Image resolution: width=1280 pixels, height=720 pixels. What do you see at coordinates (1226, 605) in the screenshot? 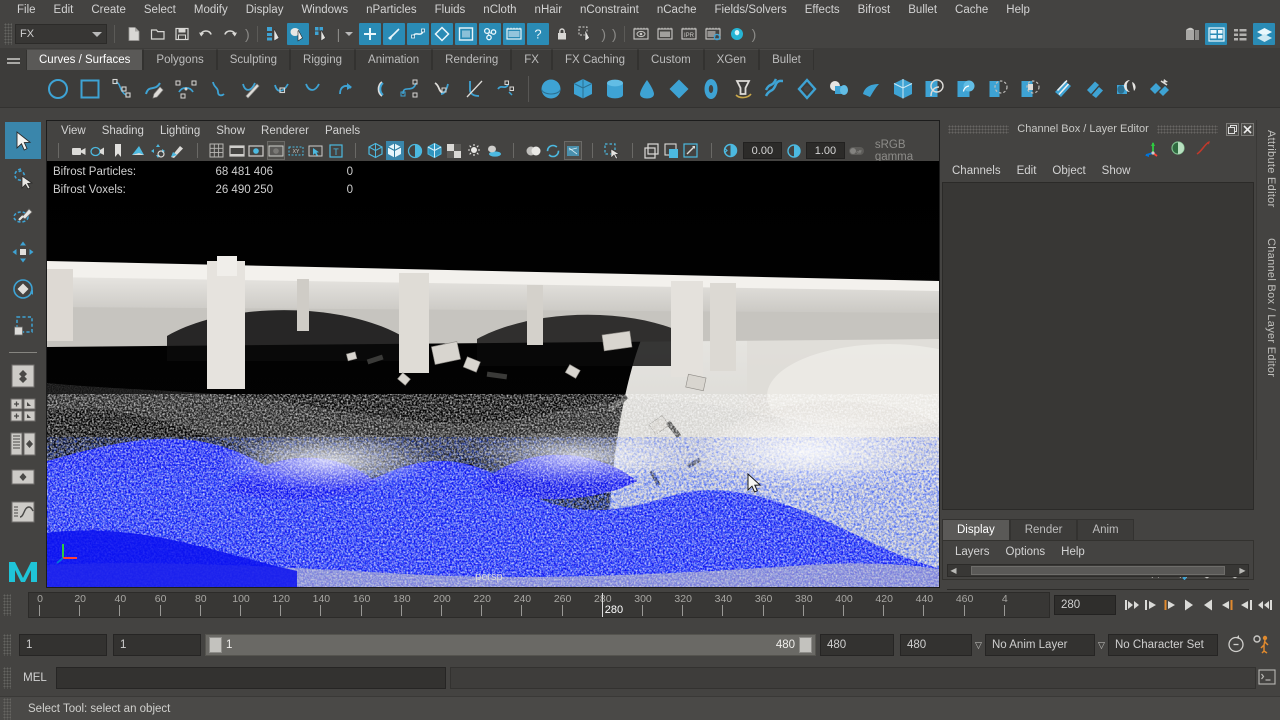
I see `step-forward-key-icon` at bounding box center [1226, 605].